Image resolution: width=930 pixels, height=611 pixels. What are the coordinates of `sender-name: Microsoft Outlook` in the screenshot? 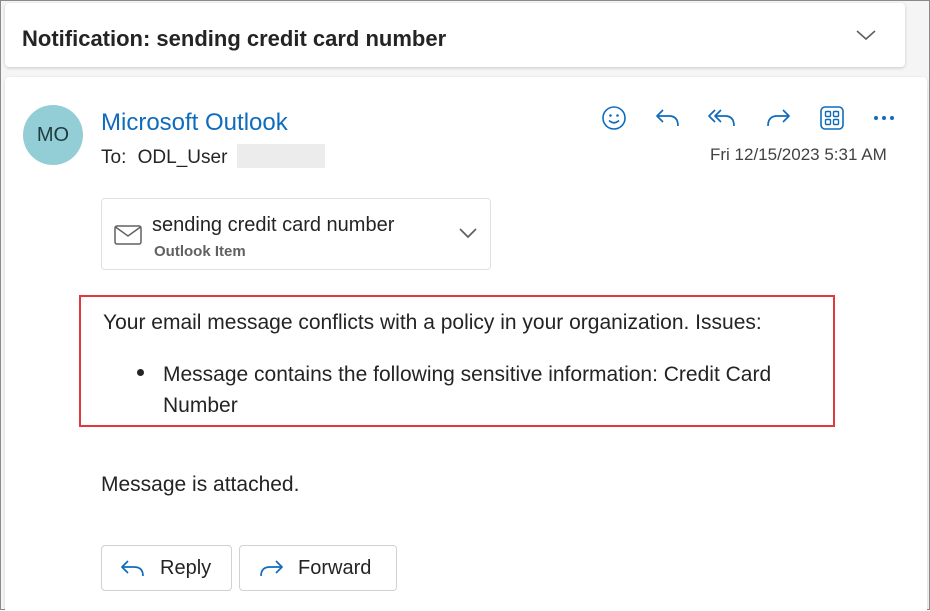 It's located at (194, 123).